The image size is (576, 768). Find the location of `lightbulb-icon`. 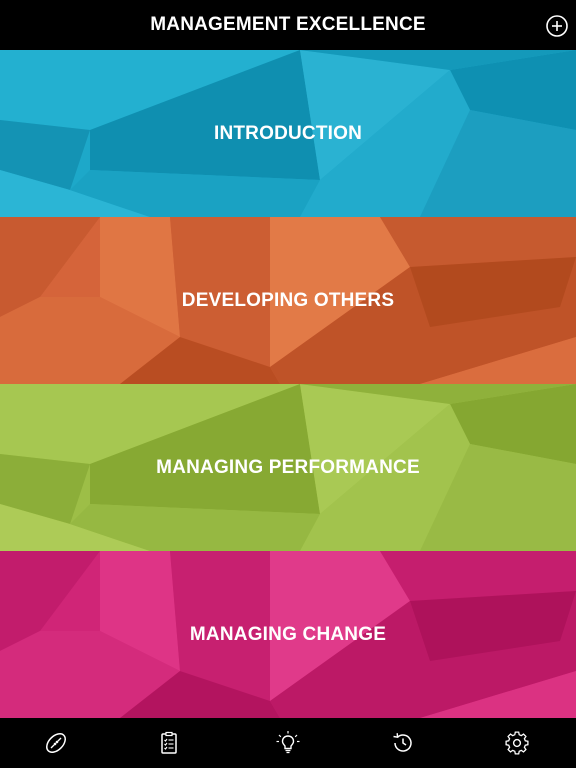

lightbulb-icon is located at coordinates (288, 742).